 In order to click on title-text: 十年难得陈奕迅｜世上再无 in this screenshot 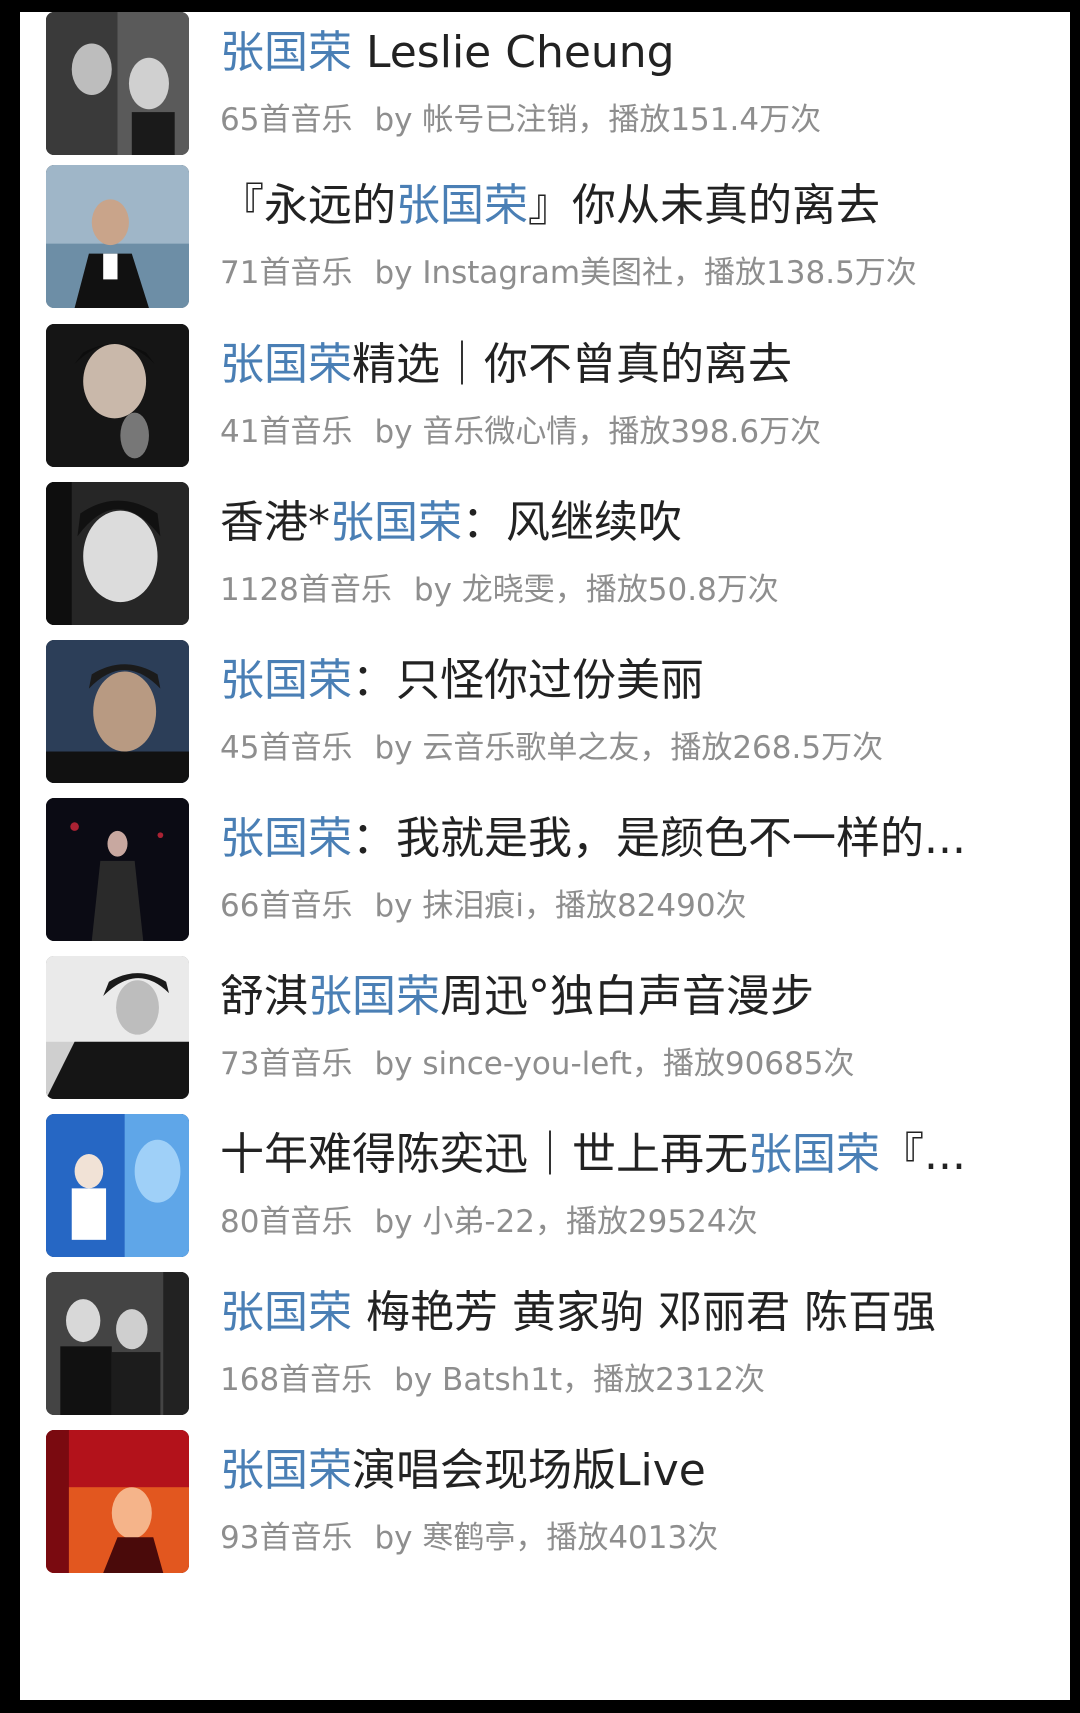, I will do `click(484, 1154)`.